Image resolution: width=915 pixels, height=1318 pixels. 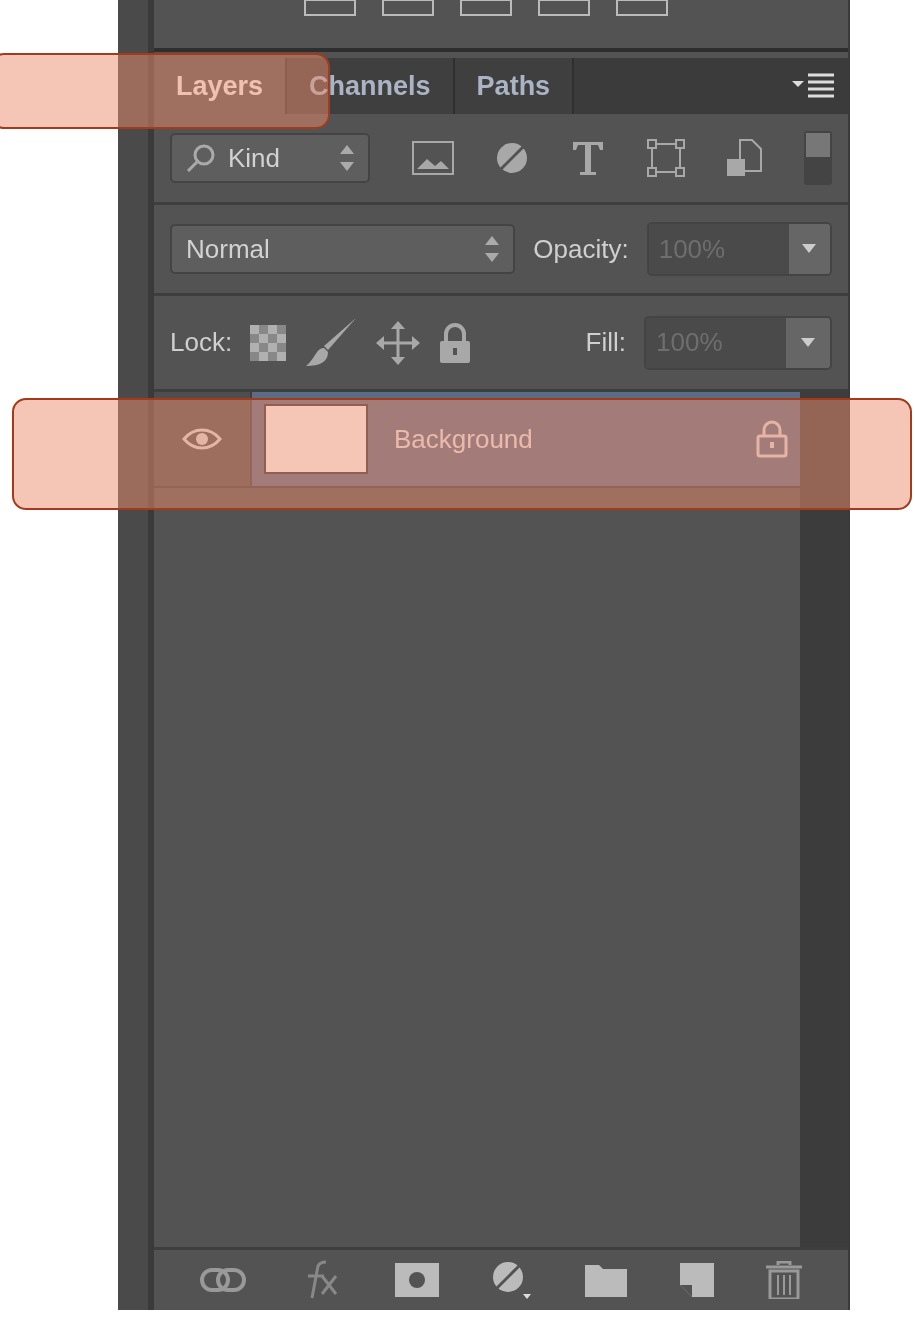 What do you see at coordinates (221, 86) in the screenshot?
I see `panel-tab: Layers` at bounding box center [221, 86].